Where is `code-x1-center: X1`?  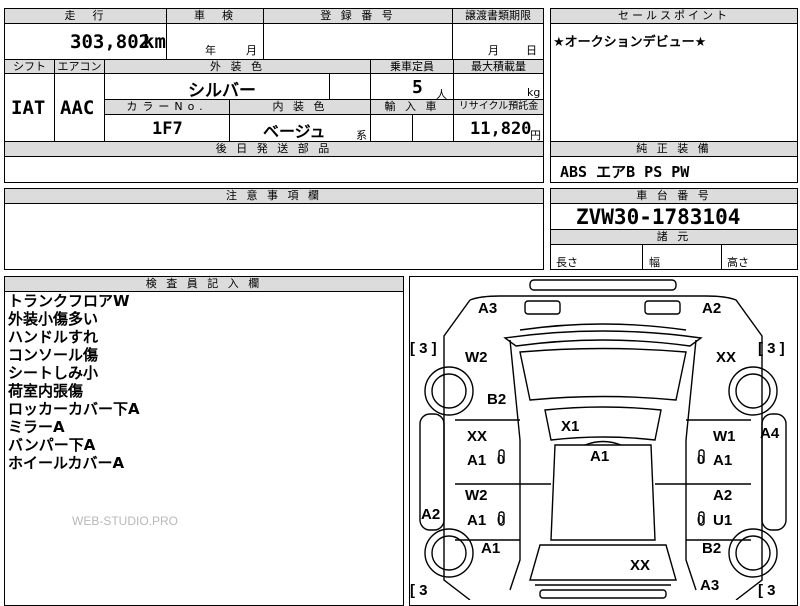 code-x1-center: X1 is located at coordinates (570, 426).